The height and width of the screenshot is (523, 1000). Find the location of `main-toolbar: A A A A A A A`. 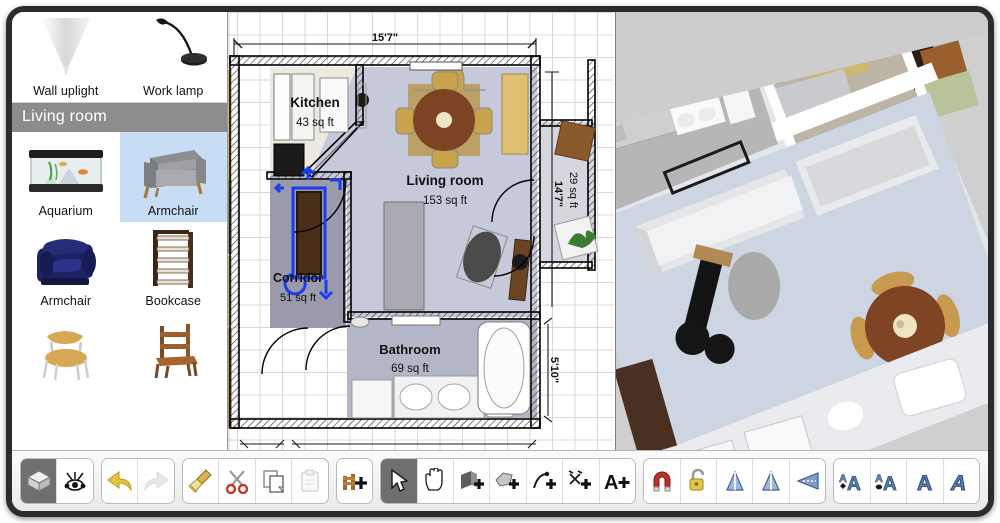

main-toolbar: A A A A A A A is located at coordinates (500, 480).